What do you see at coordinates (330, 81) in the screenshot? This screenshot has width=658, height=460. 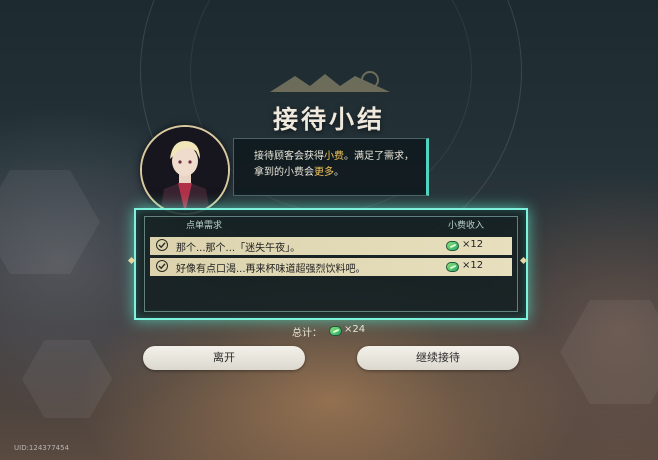 I see `title-emblem` at bounding box center [330, 81].